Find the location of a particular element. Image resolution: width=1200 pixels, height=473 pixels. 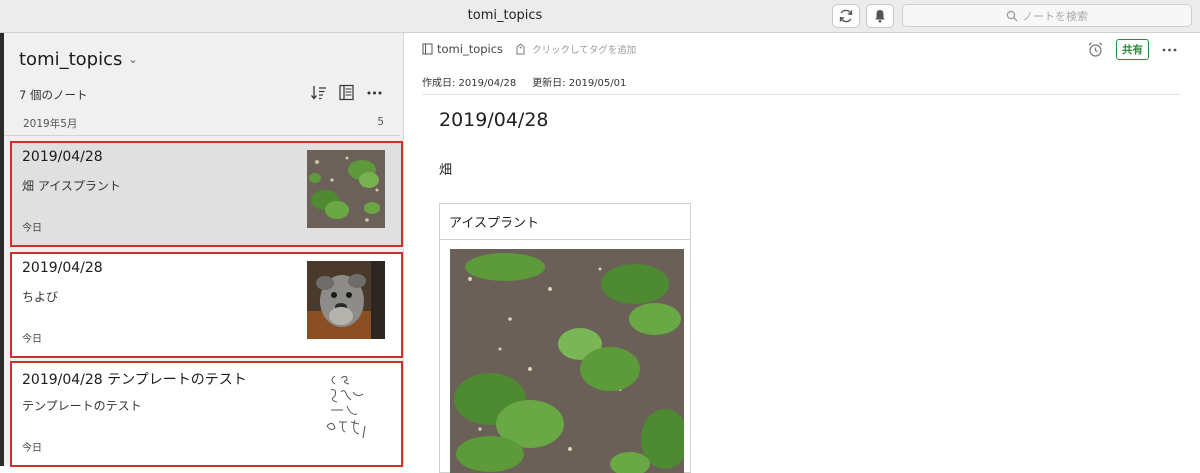

sync-button is located at coordinates (846, 16).